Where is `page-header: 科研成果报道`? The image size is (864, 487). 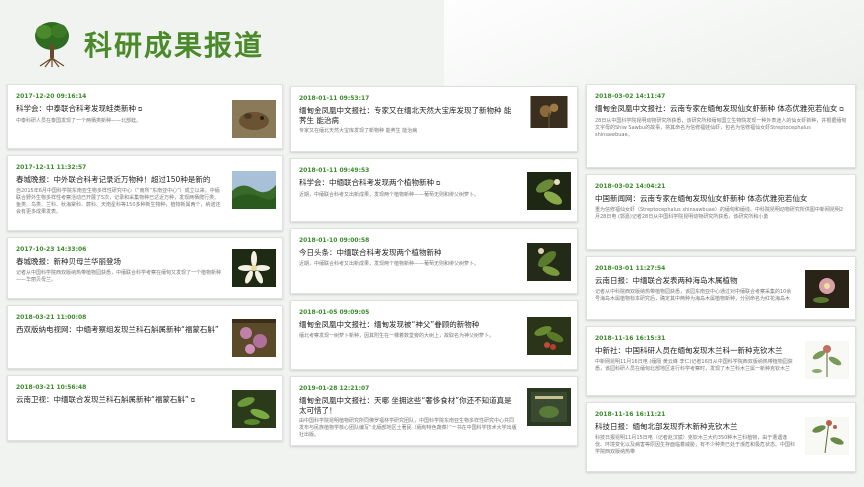
page-header: 科研成果报道 is located at coordinates (147, 44).